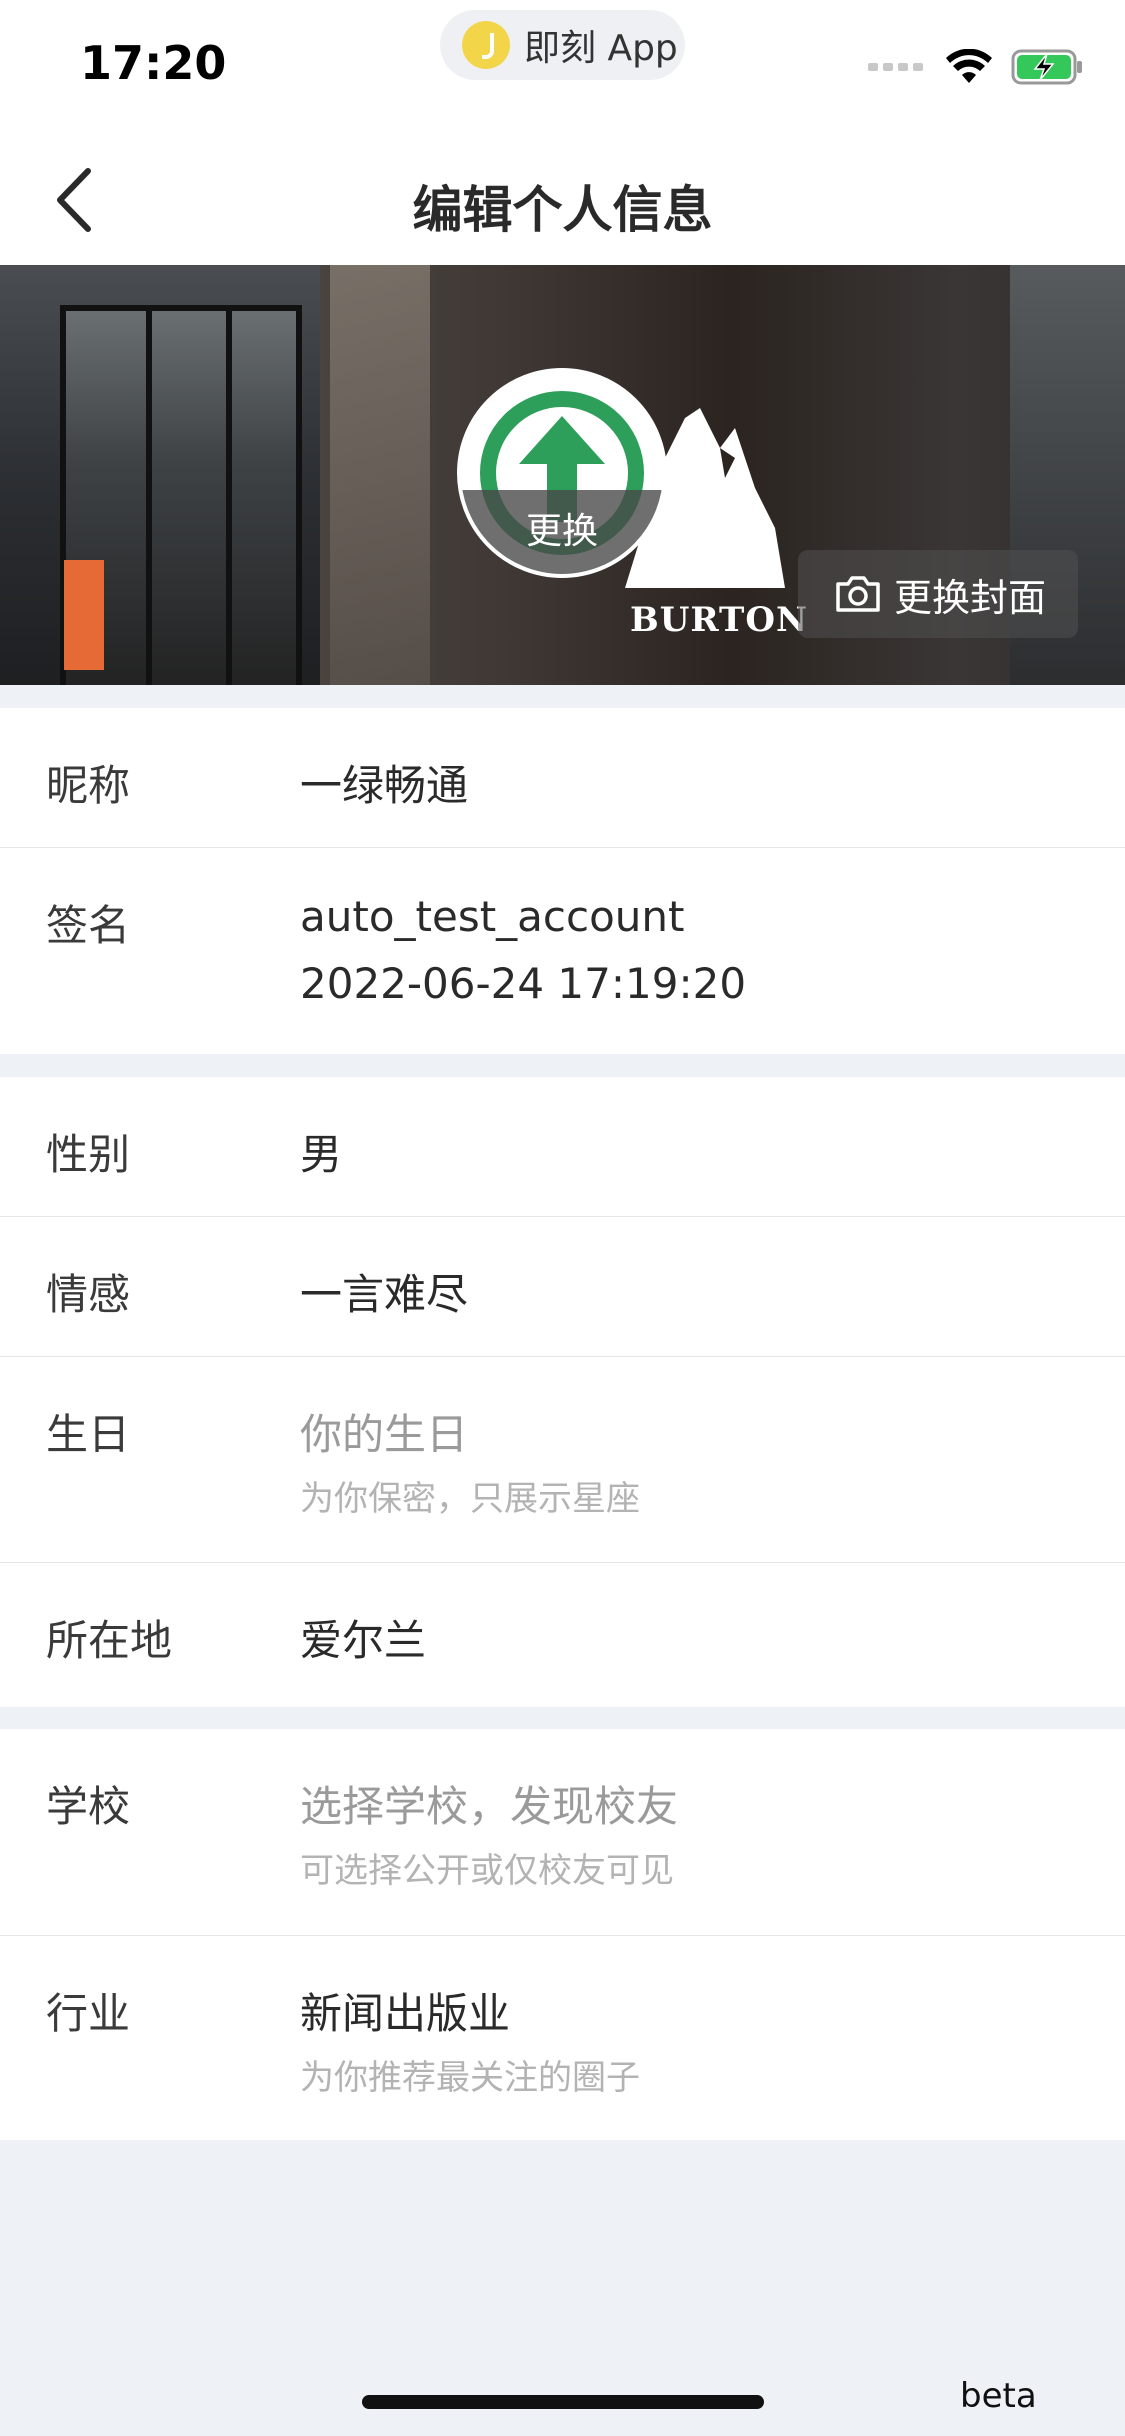 The image size is (1125, 2436). I want to click on relationship-value: 一言难尽, so click(384, 1294).